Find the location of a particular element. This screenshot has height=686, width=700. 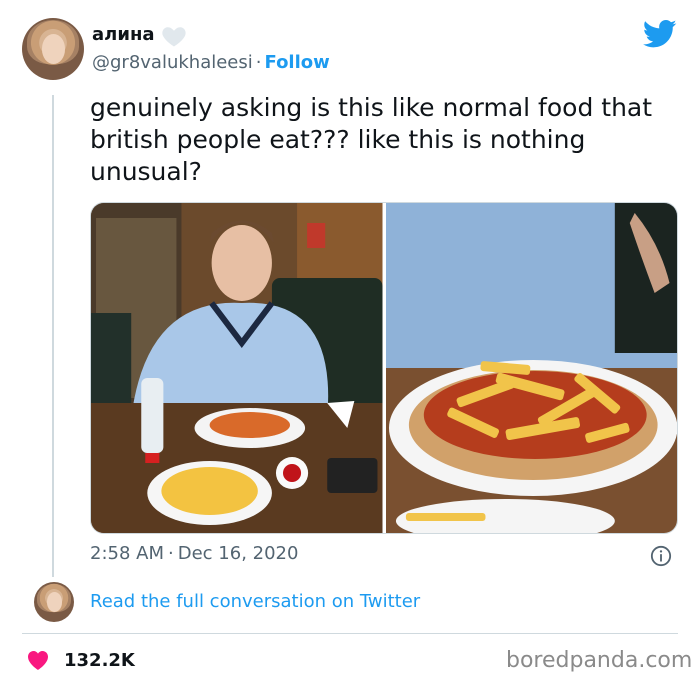

info-icon is located at coordinates (661, 556).